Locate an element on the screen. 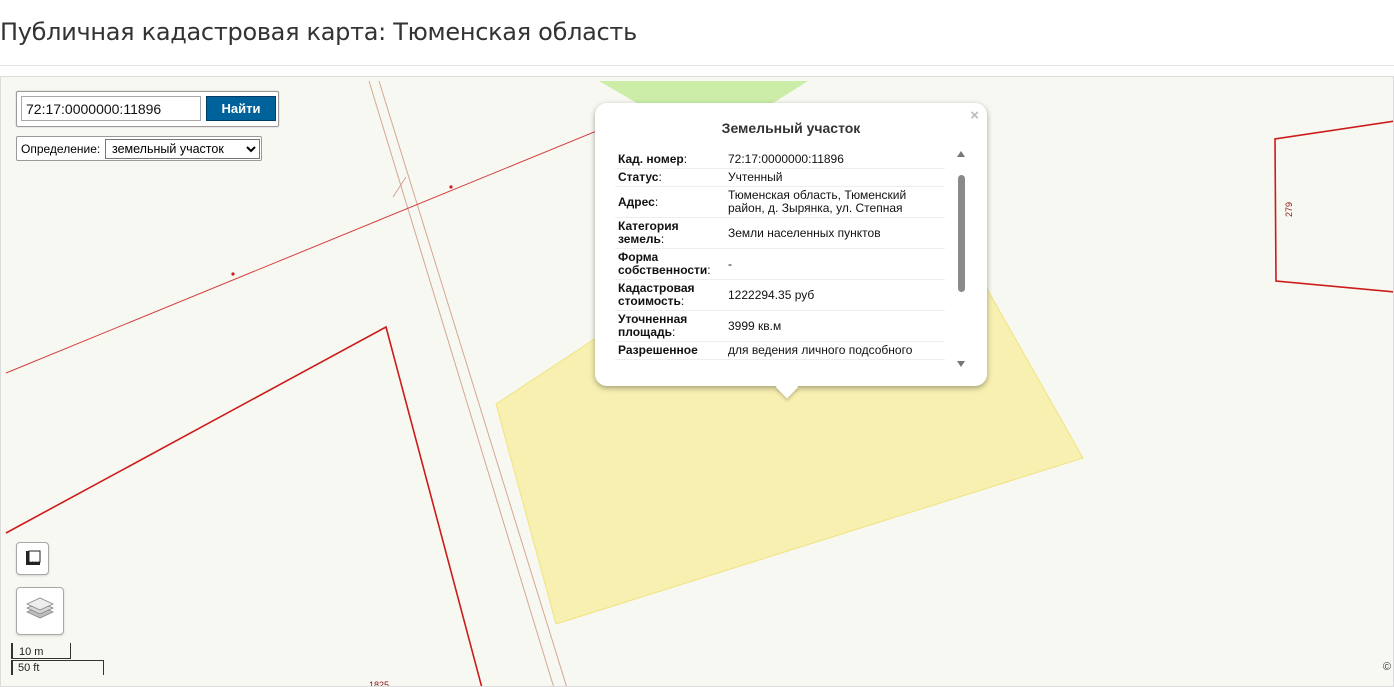 This screenshot has height=687, width=1394. scale-imperial-label: 50 ft is located at coordinates (29, 668).